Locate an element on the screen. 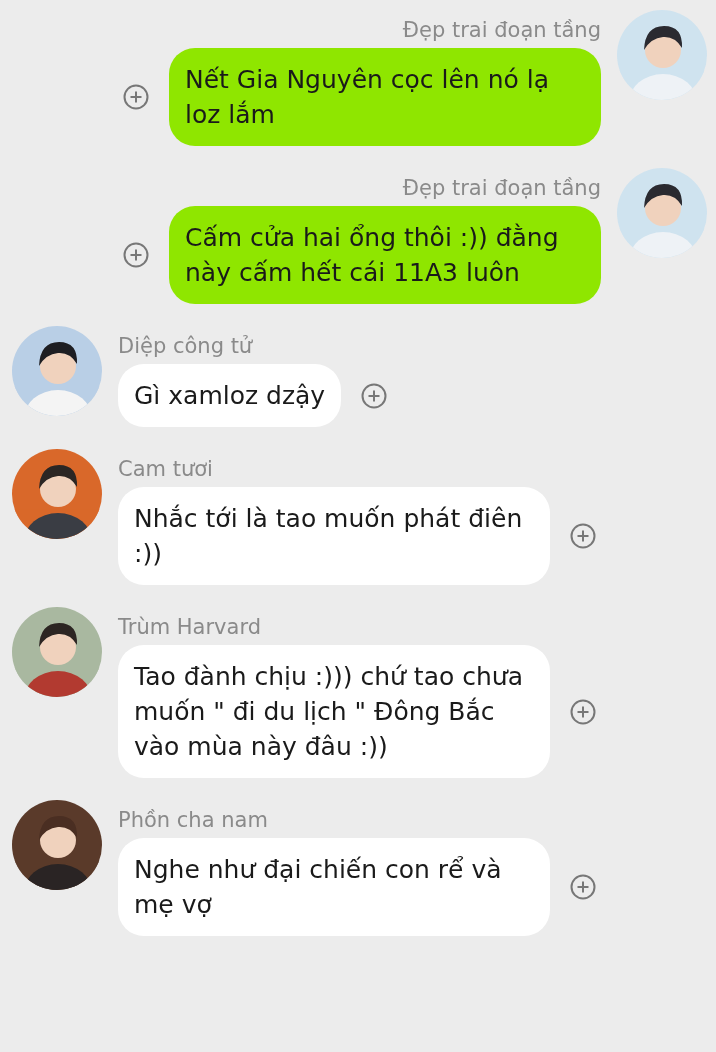  message-bubble: Nhắc tới là tao muốn phát điên :)) is located at coordinates (334, 536).